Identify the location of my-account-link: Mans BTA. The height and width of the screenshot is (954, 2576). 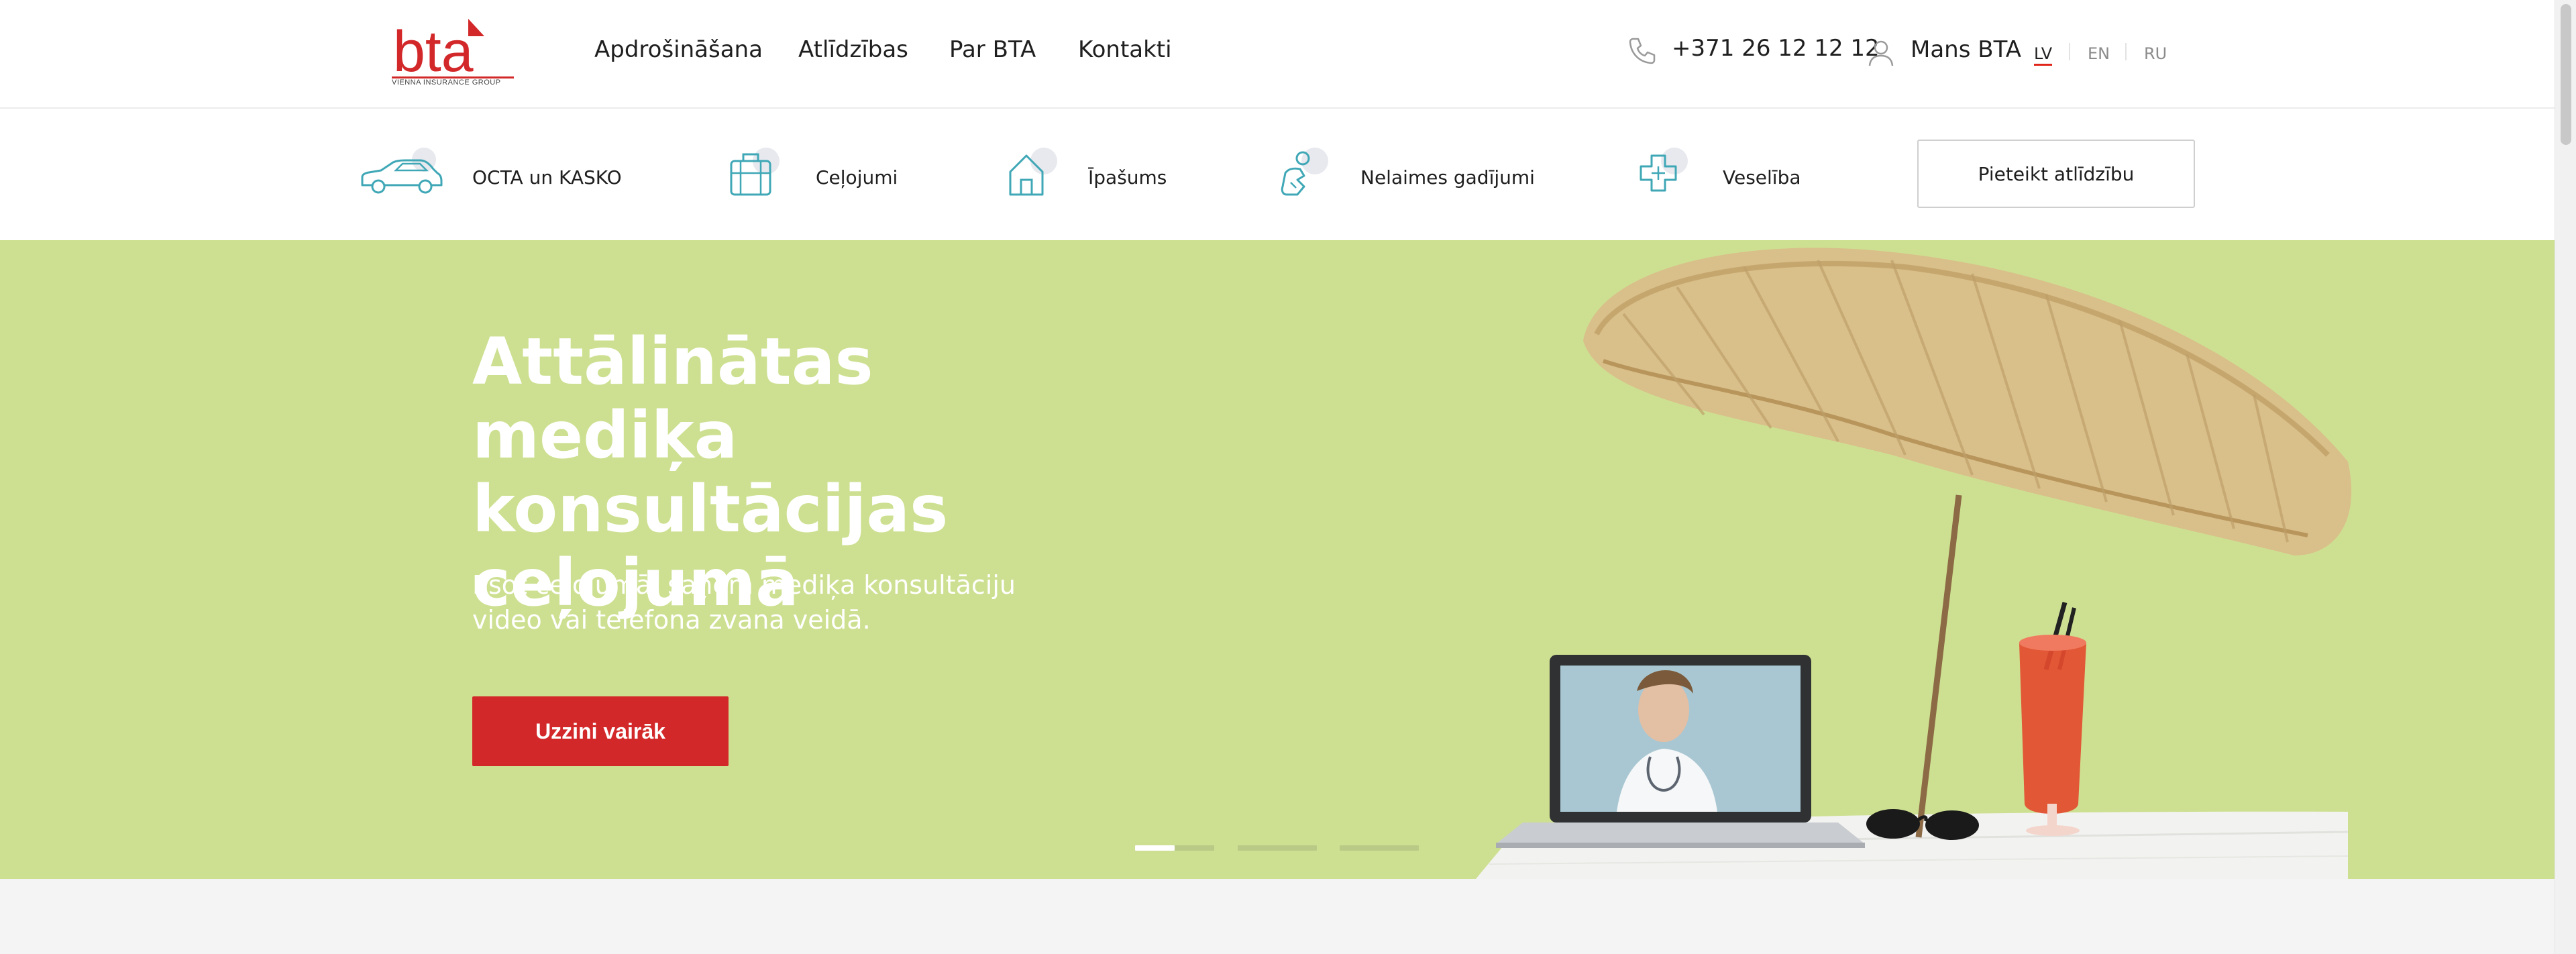
(1966, 49).